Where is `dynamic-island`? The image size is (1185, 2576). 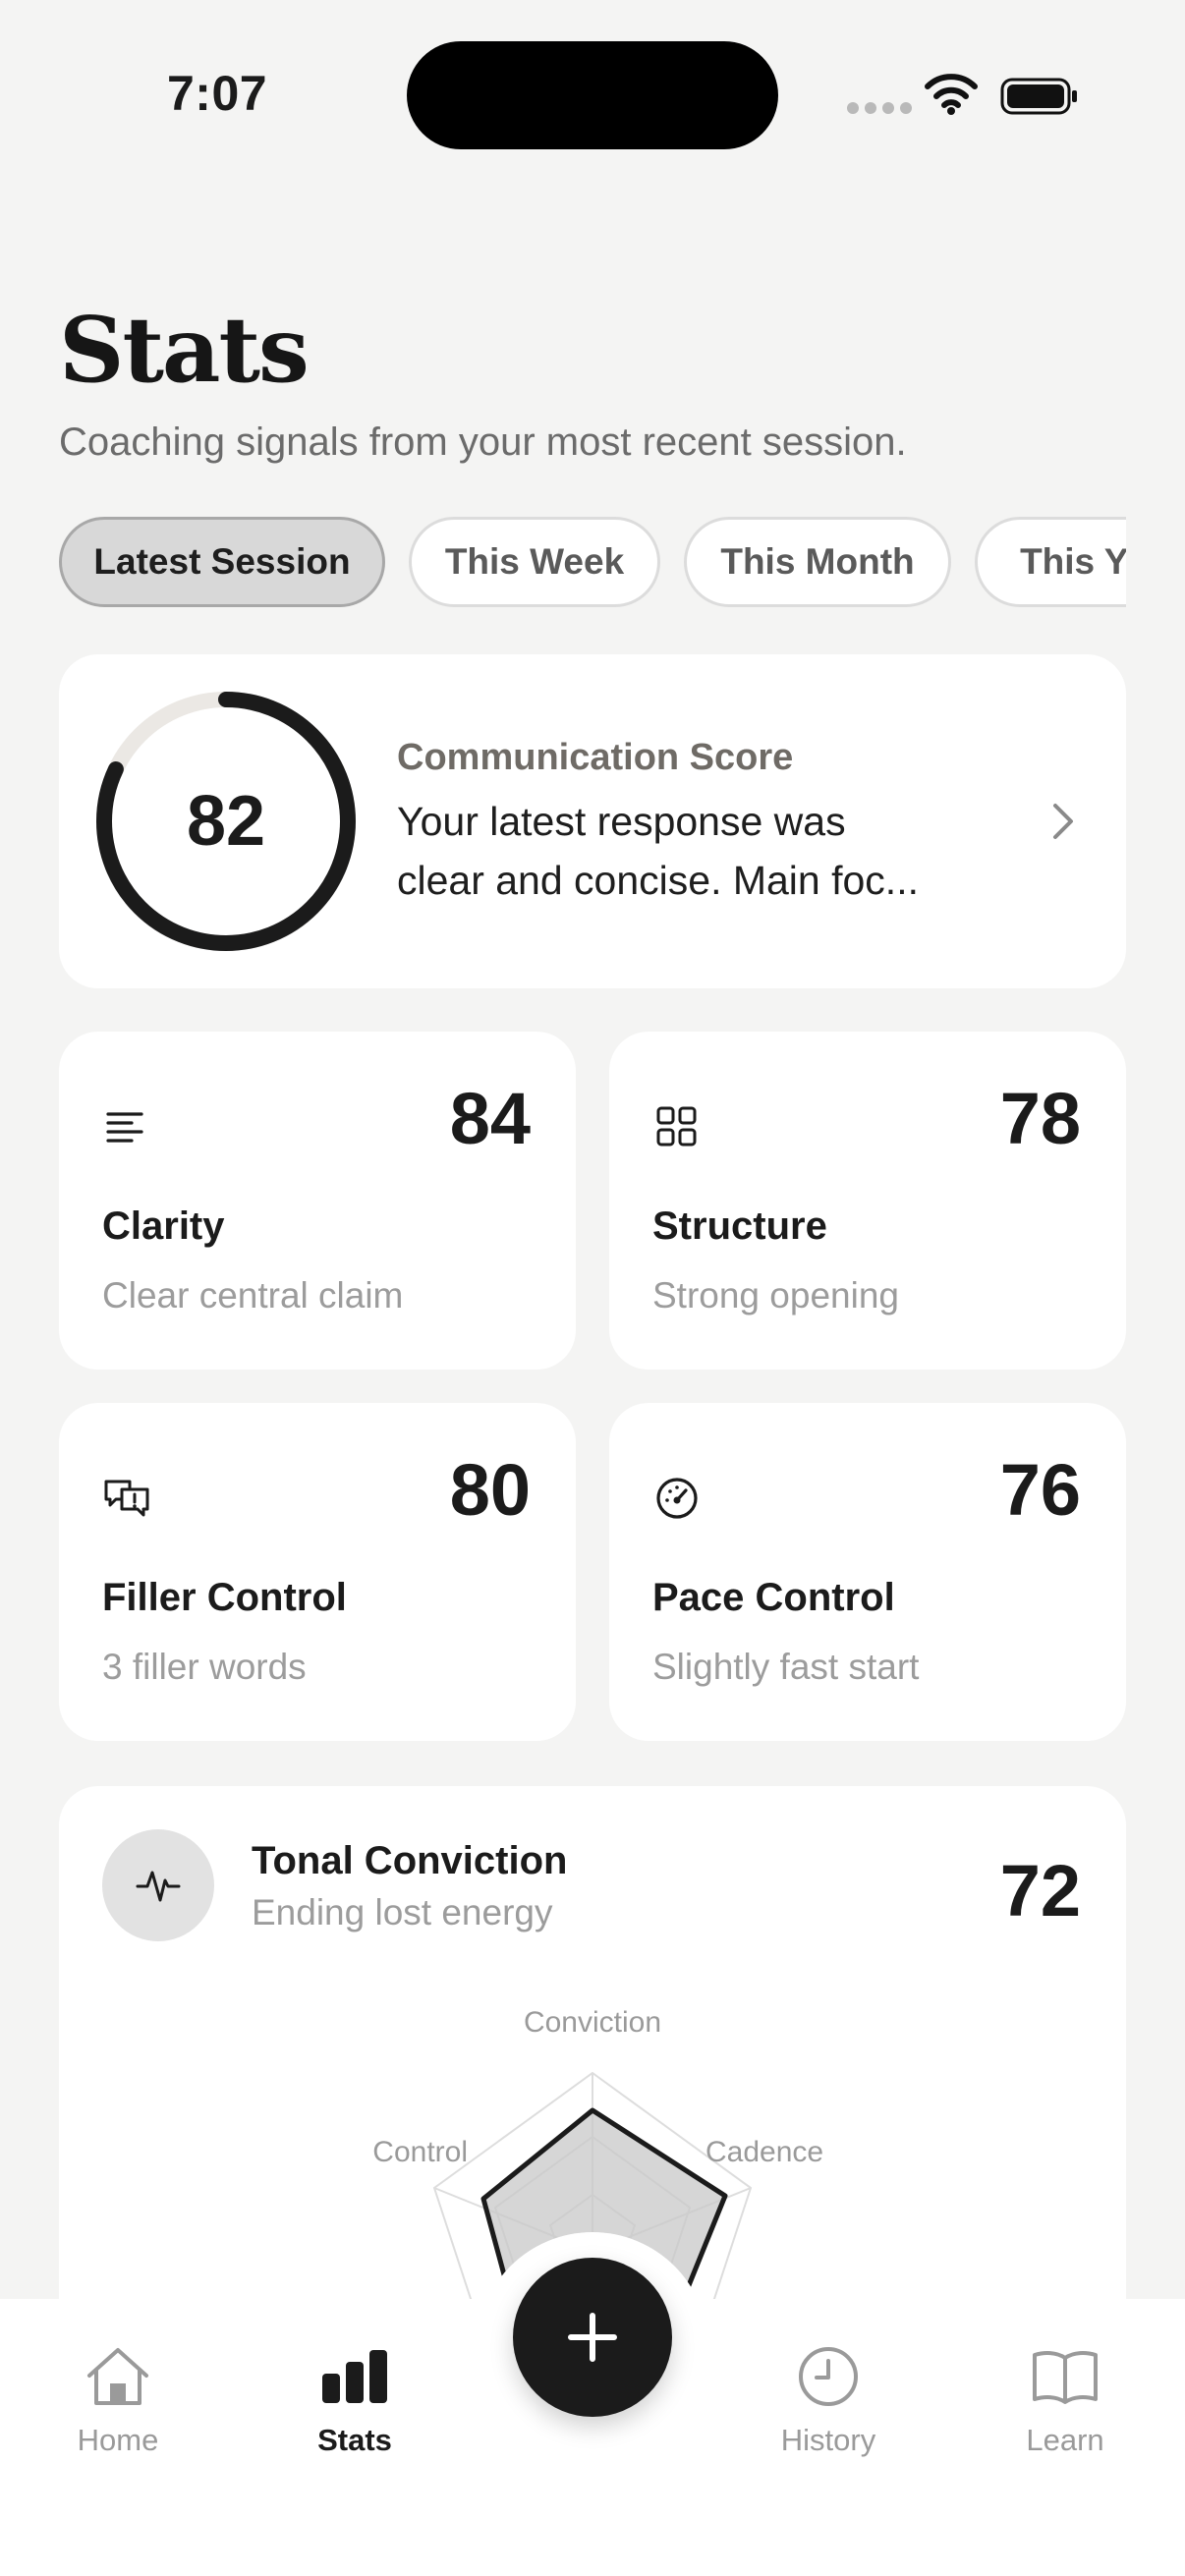 dynamic-island is located at coordinates (592, 95).